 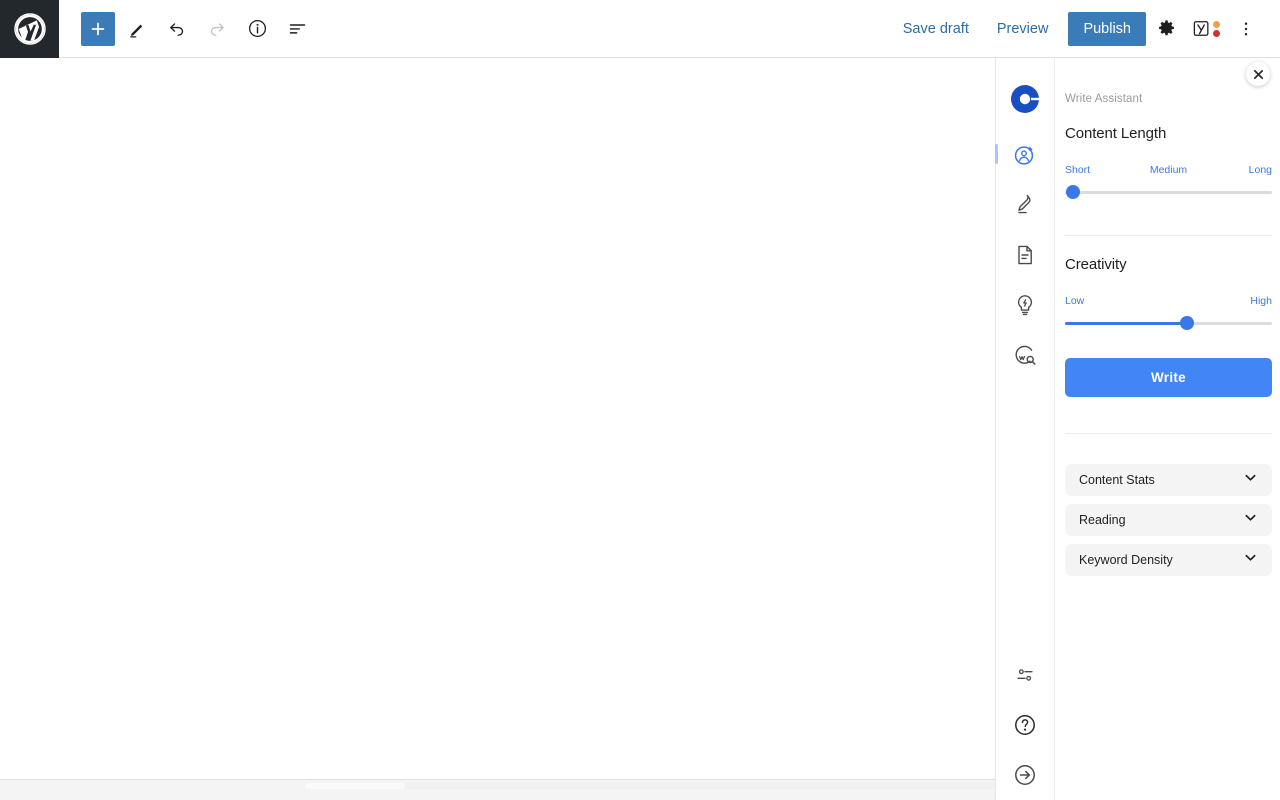 I want to click on publish-button: Publish, so click(x=1107, y=28).